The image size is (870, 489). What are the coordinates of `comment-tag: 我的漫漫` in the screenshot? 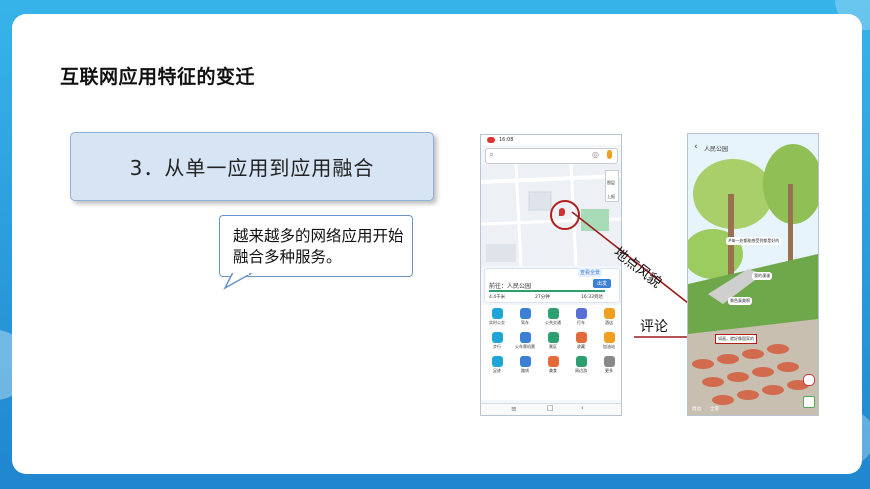 It's located at (762, 276).